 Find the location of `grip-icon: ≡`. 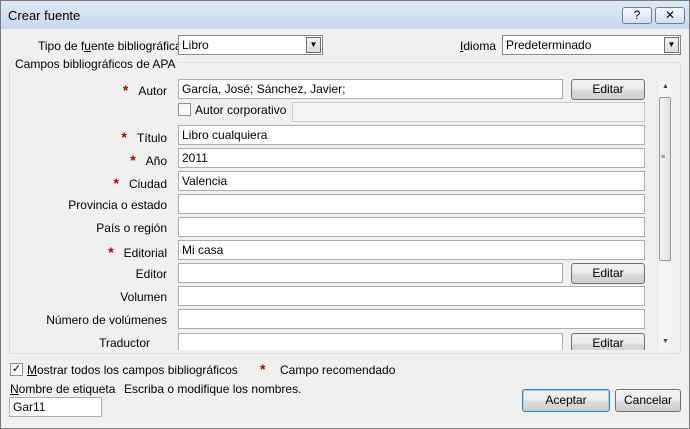

grip-icon: ≡ is located at coordinates (663, 157).